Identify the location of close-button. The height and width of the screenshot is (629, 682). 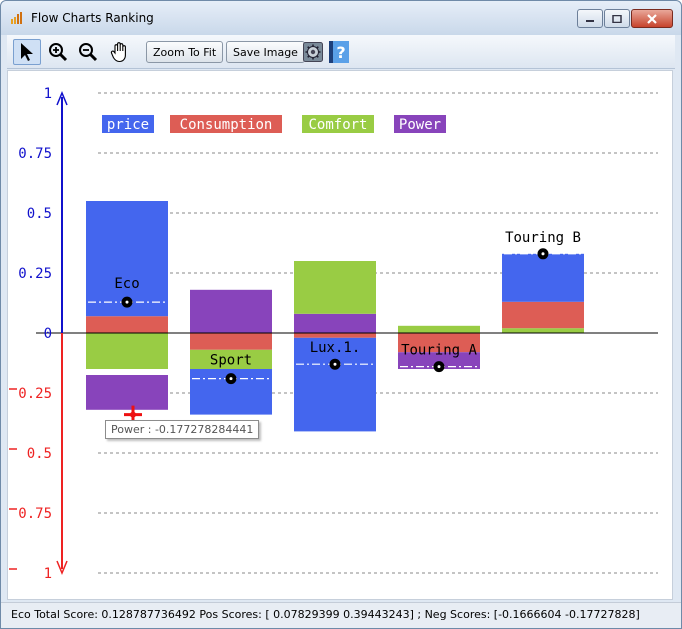
(652, 18).